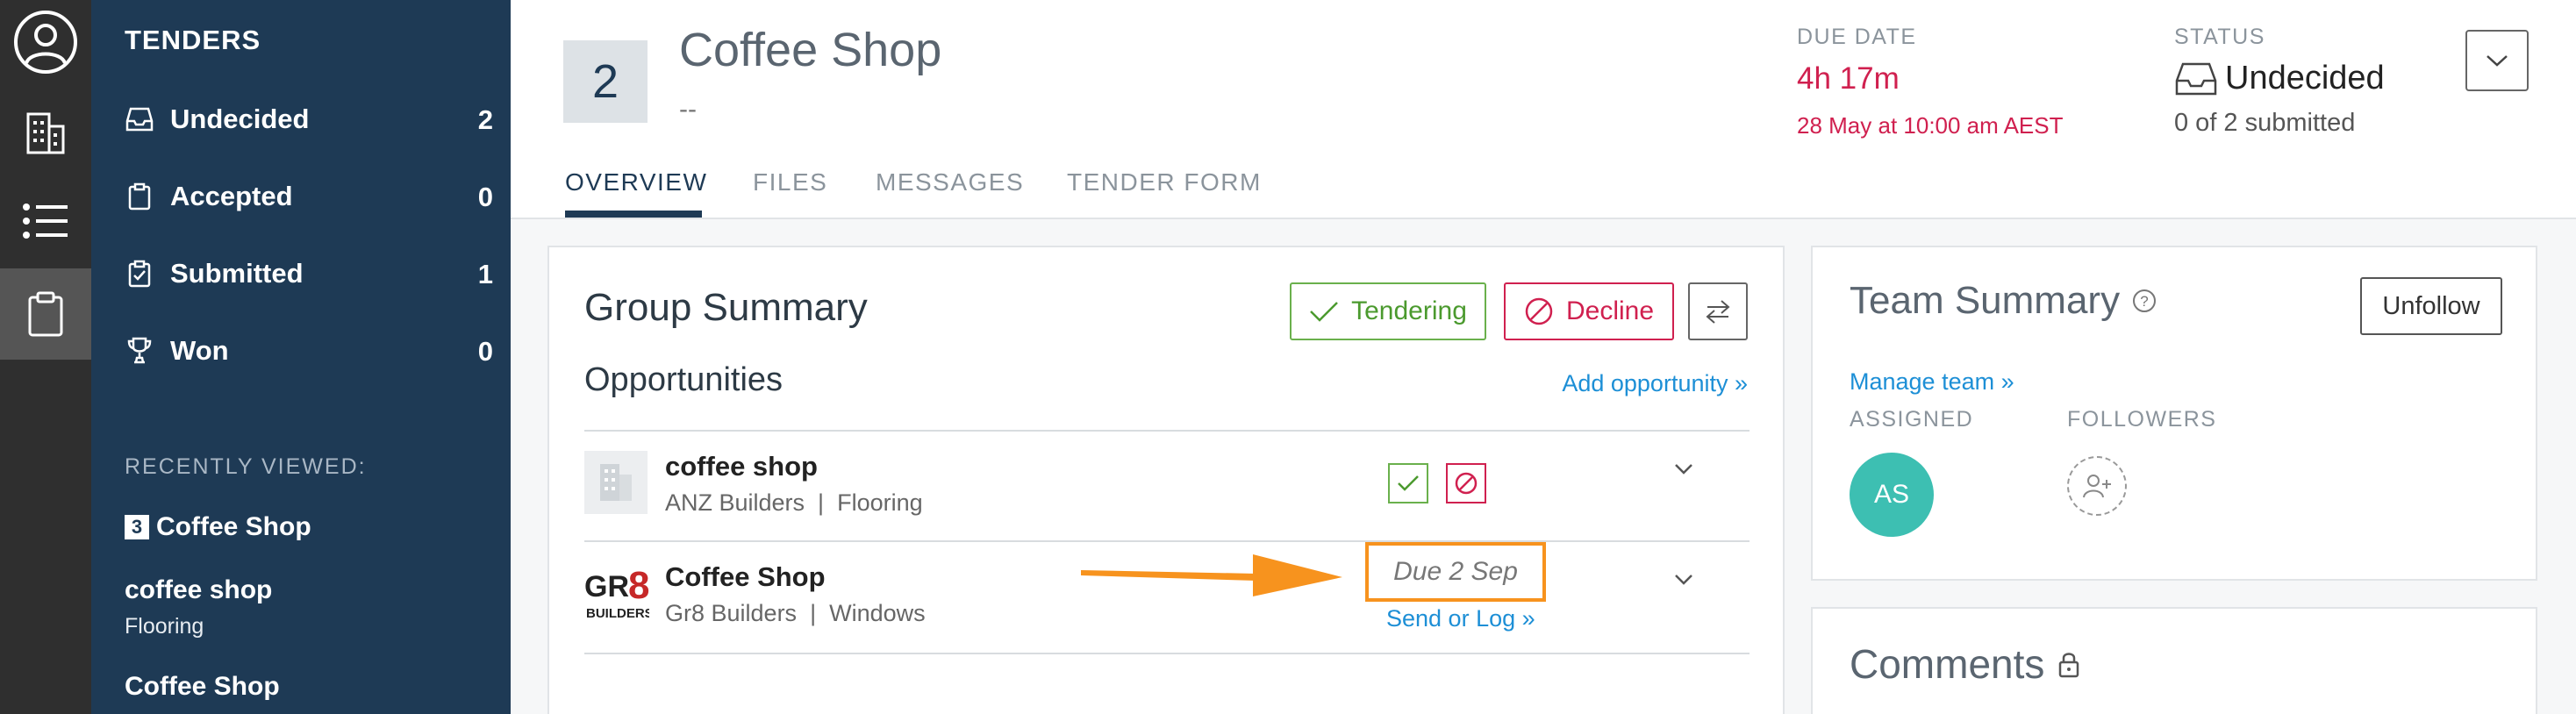 Image resolution: width=2576 pixels, height=714 pixels. I want to click on opportunities-title: Opportunities, so click(684, 379).